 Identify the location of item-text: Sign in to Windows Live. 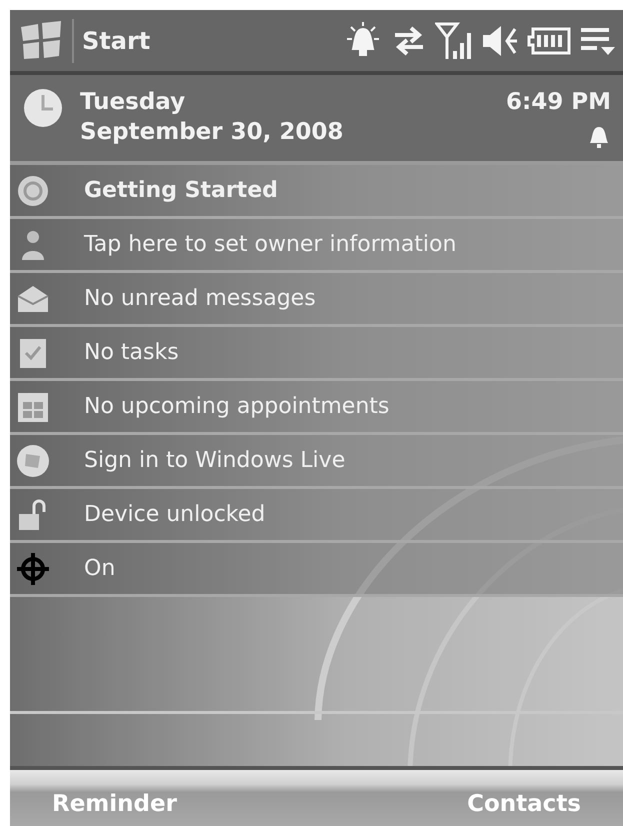
(215, 461).